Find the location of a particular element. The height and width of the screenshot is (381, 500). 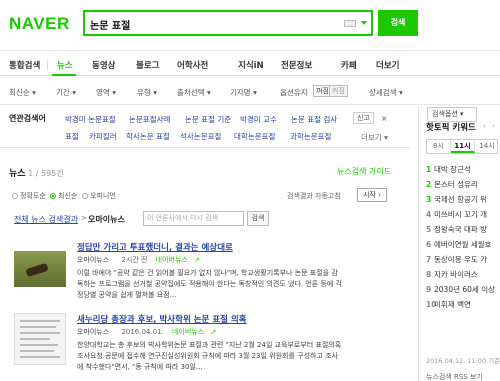

search-input: 논문 표절 is located at coordinates (110, 24).